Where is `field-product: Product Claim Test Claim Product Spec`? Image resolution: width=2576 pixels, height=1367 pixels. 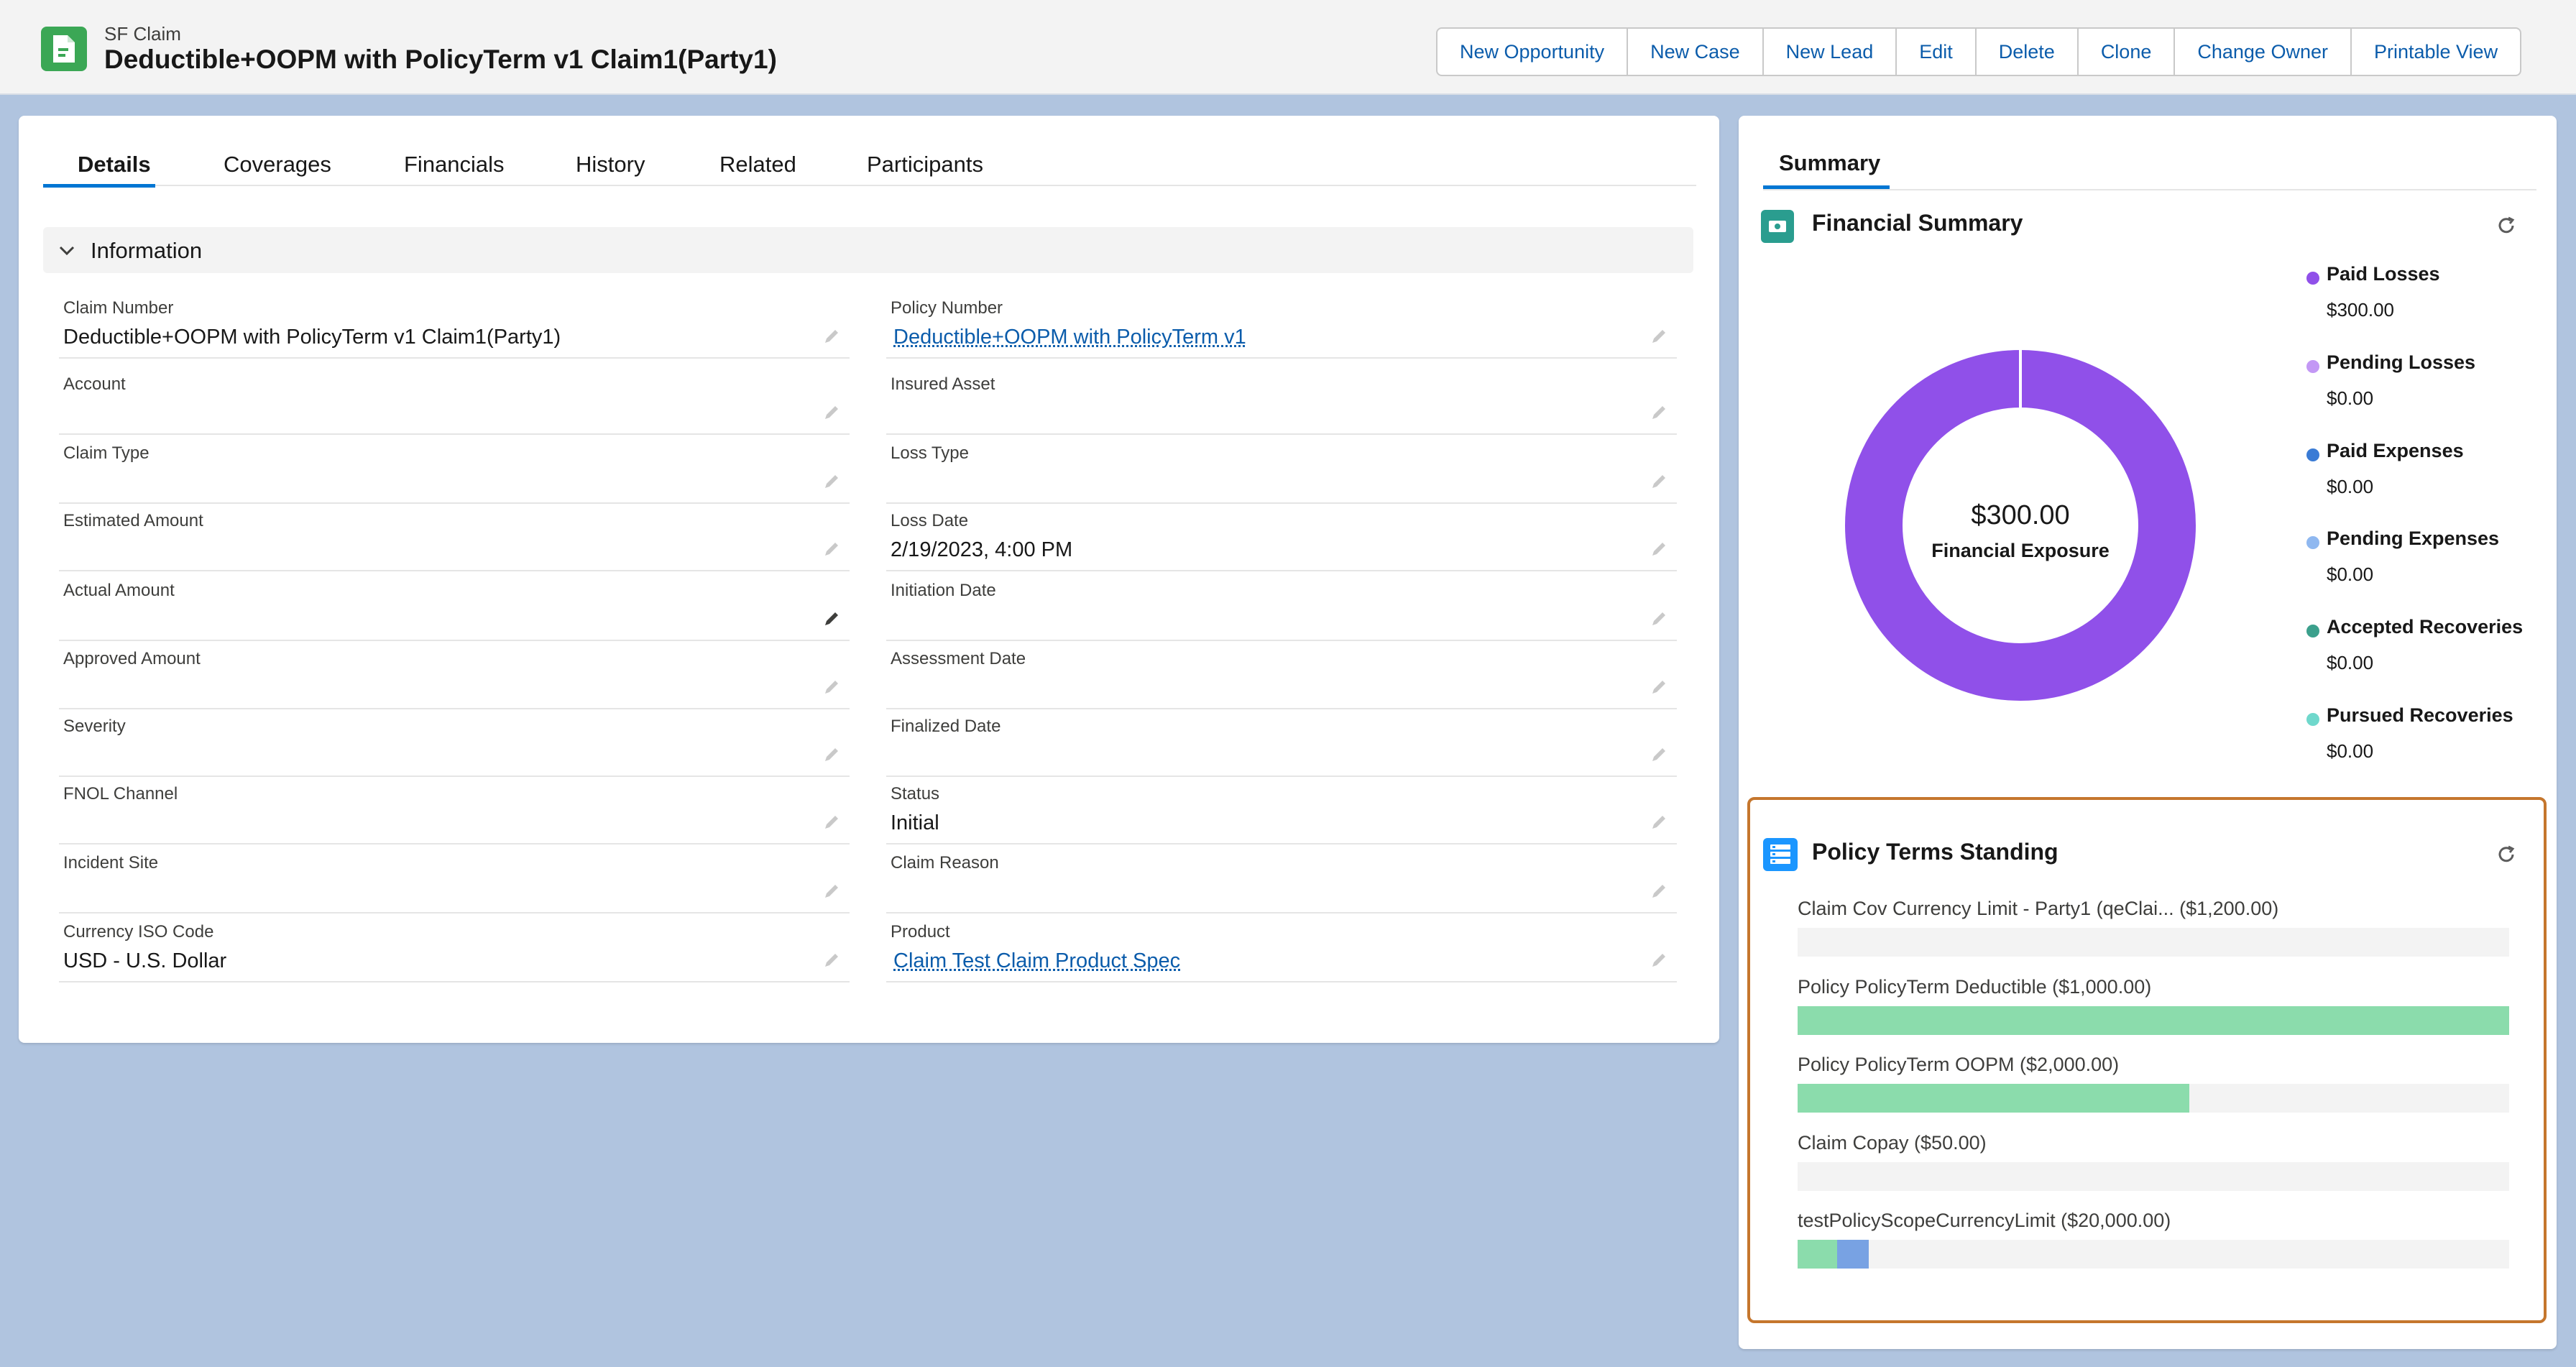
field-product: Product Claim Test Claim Product Spec is located at coordinates (1281, 947).